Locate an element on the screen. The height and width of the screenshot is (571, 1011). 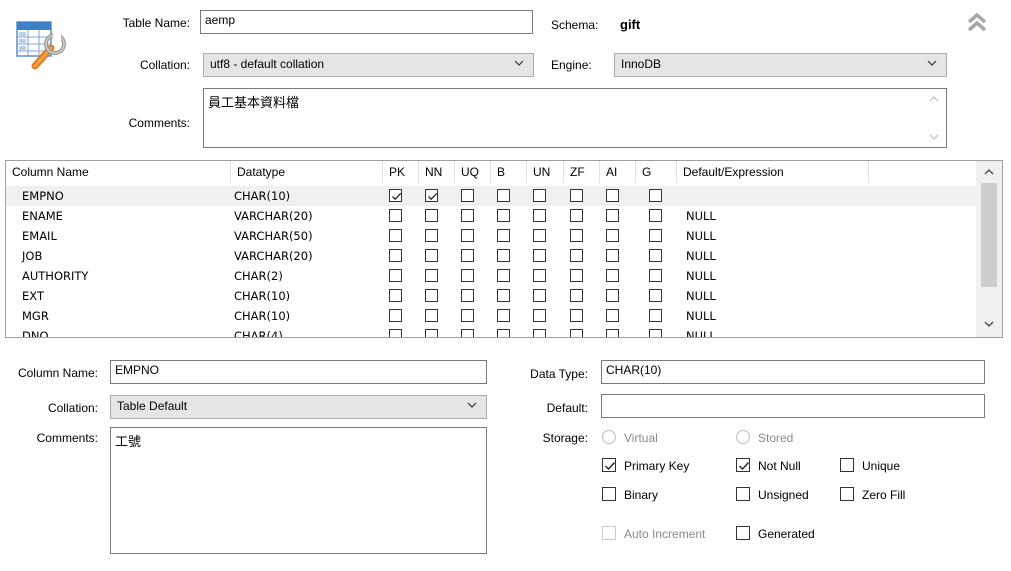
header-un: UN is located at coordinates (545, 172).